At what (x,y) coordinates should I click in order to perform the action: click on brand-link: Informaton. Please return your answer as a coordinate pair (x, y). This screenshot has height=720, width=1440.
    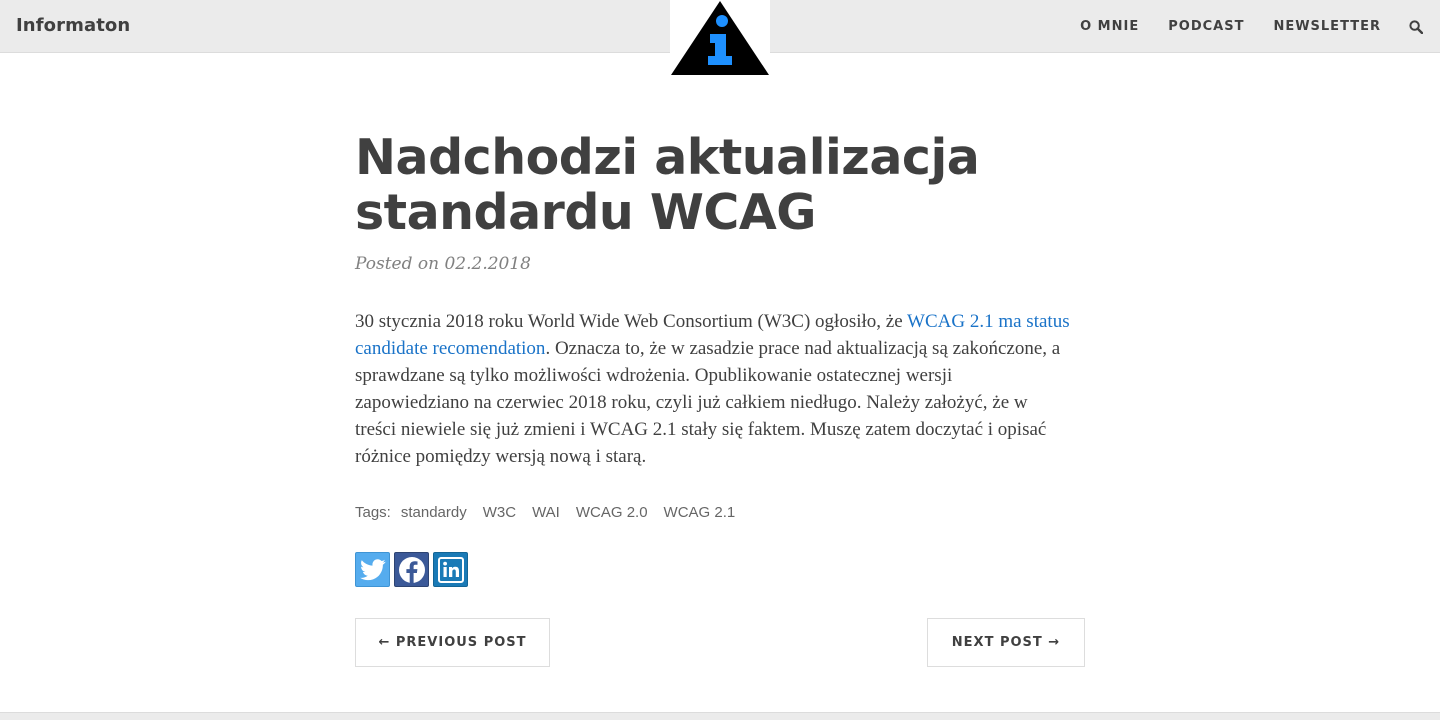
    Looking at the image, I should click on (73, 25).